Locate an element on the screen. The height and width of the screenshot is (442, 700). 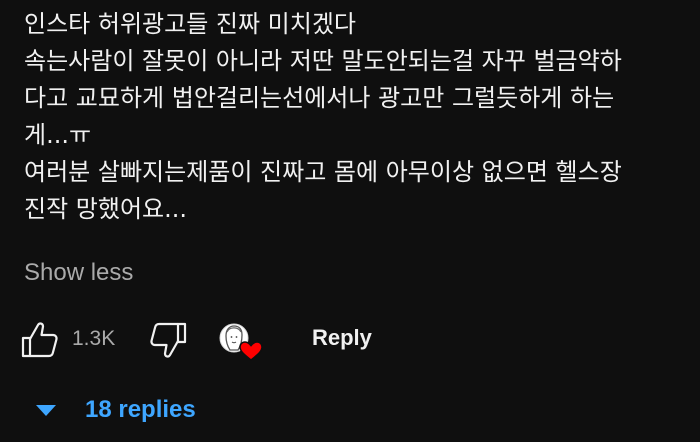
comment-line: 다고 교묘하게 법안걸리는선에서나 광고만 그럴듯하게 하는 is located at coordinates (319, 98).